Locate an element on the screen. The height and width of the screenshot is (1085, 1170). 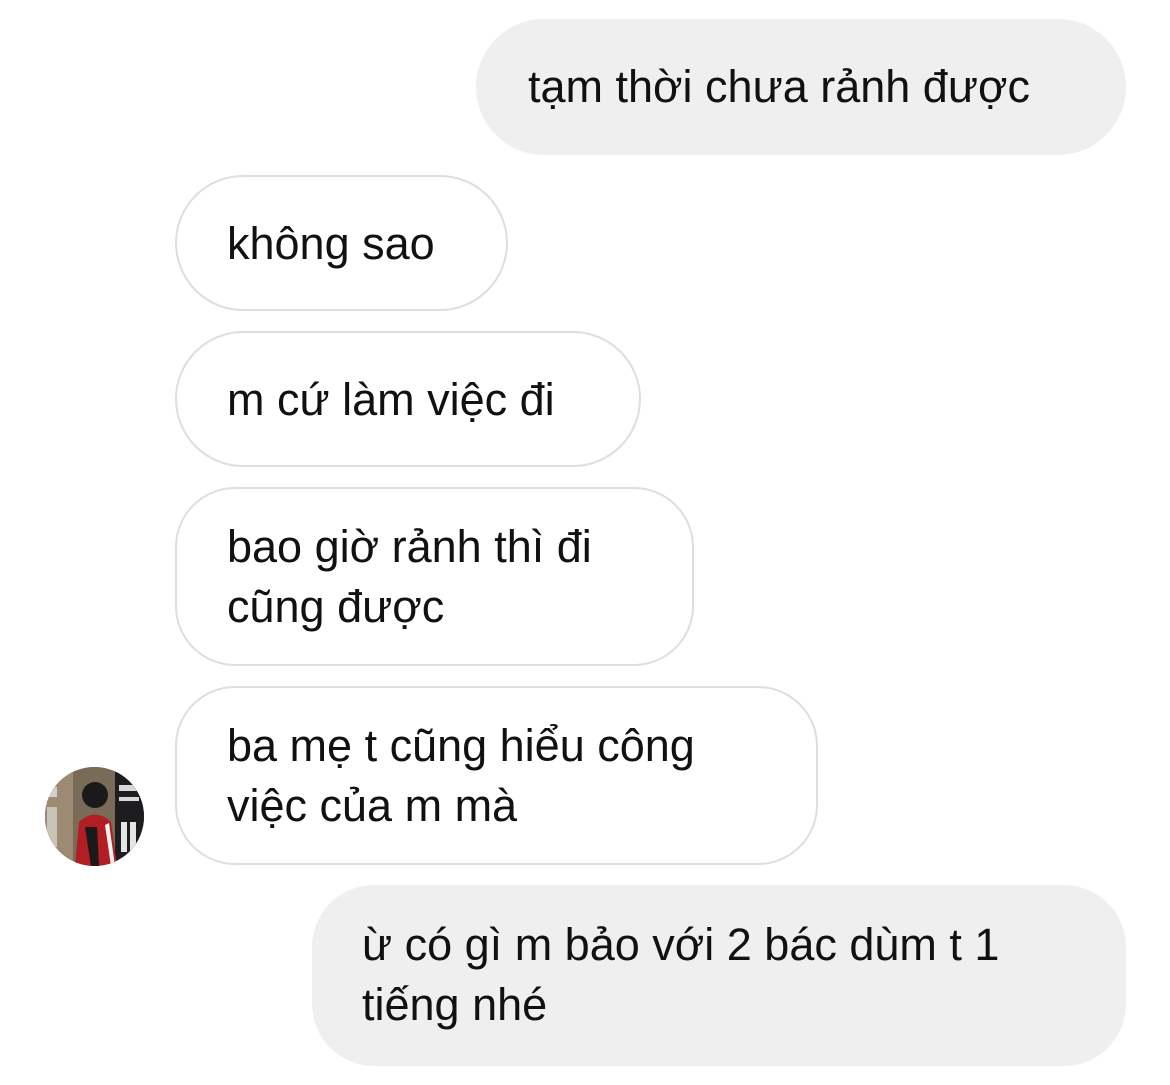
received-message-bubble: m cứ làm việc đi is located at coordinates (408, 399).